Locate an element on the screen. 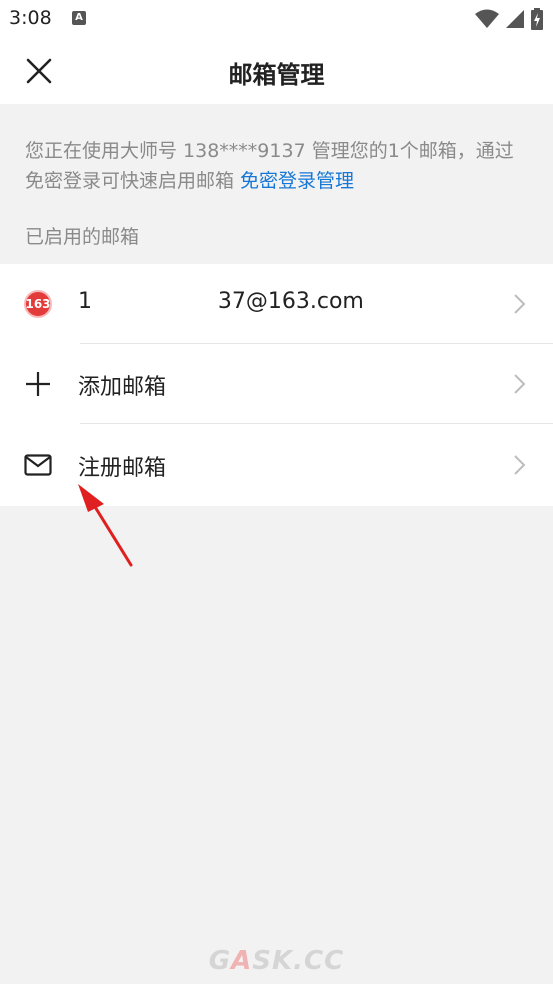 This screenshot has width=553, height=984. 163-badge: 163 is located at coordinates (38, 304).